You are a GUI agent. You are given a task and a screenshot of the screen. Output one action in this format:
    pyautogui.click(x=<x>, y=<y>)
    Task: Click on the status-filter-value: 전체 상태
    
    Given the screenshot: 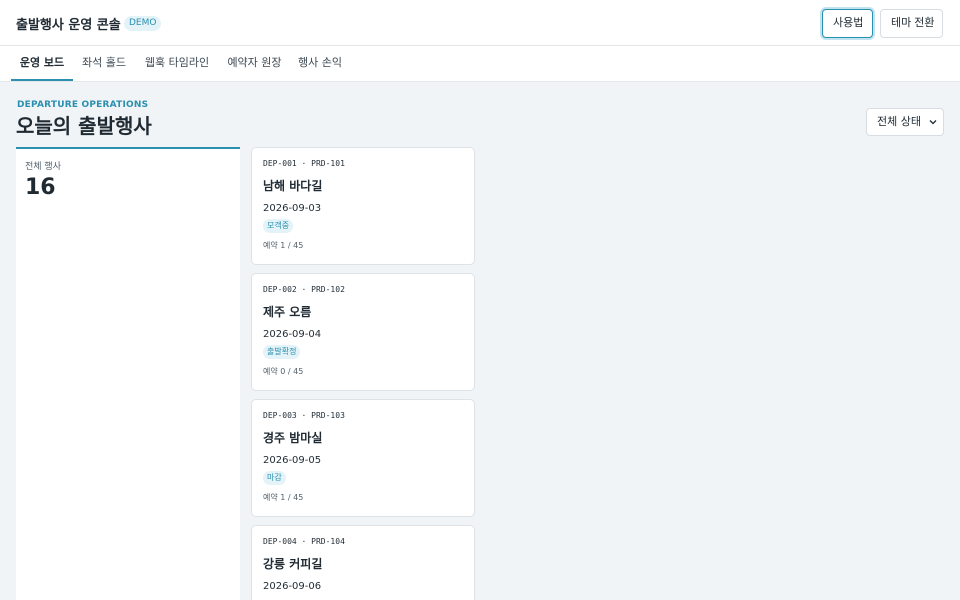 What is the action you would take?
    pyautogui.click(x=899, y=121)
    